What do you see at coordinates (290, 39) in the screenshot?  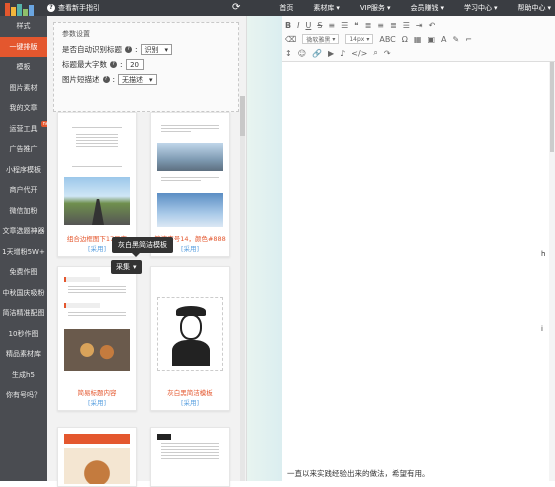 I see `clear-format-icon: ⌫` at bounding box center [290, 39].